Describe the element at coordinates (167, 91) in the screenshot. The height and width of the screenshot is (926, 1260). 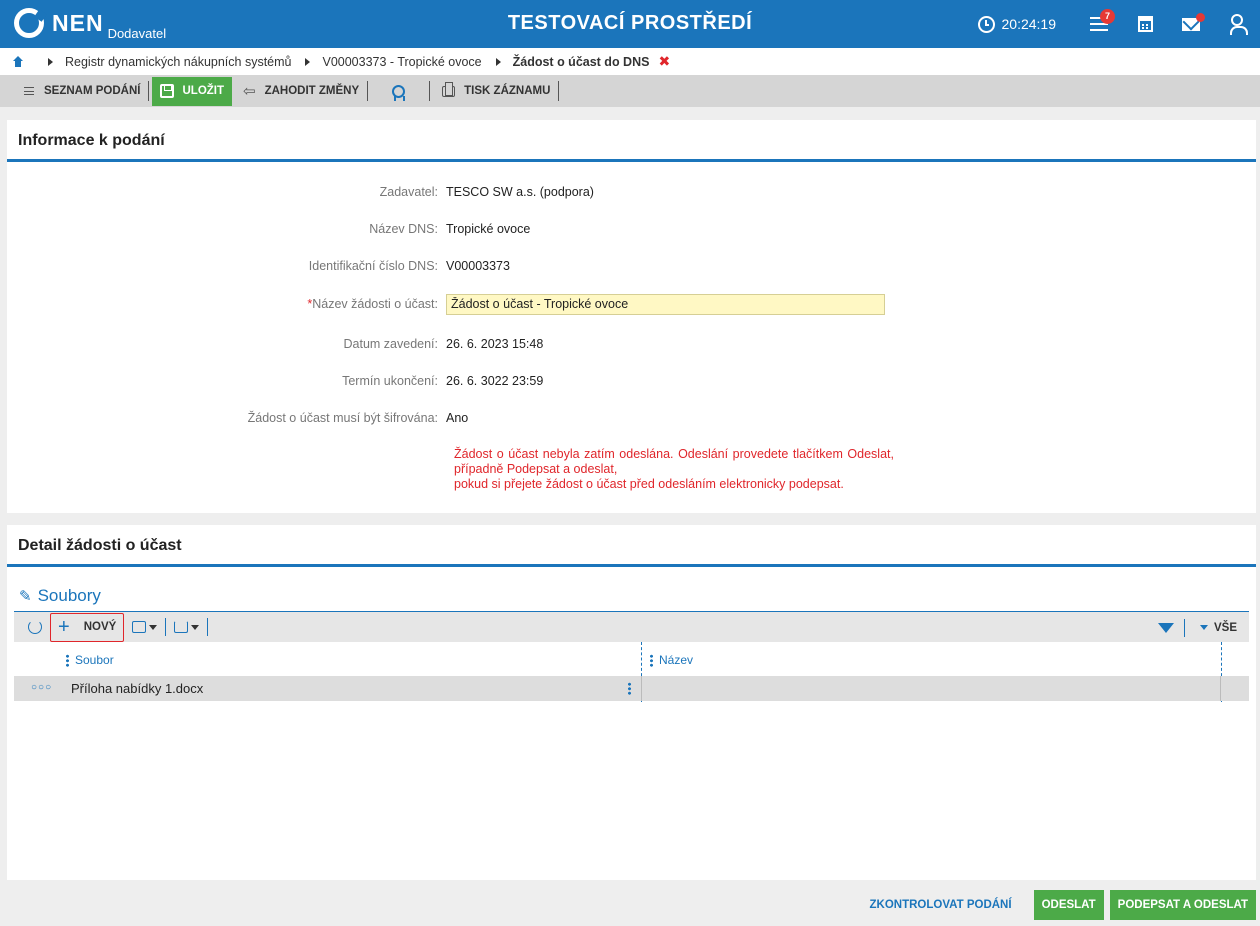
I see `save-icon` at that location.